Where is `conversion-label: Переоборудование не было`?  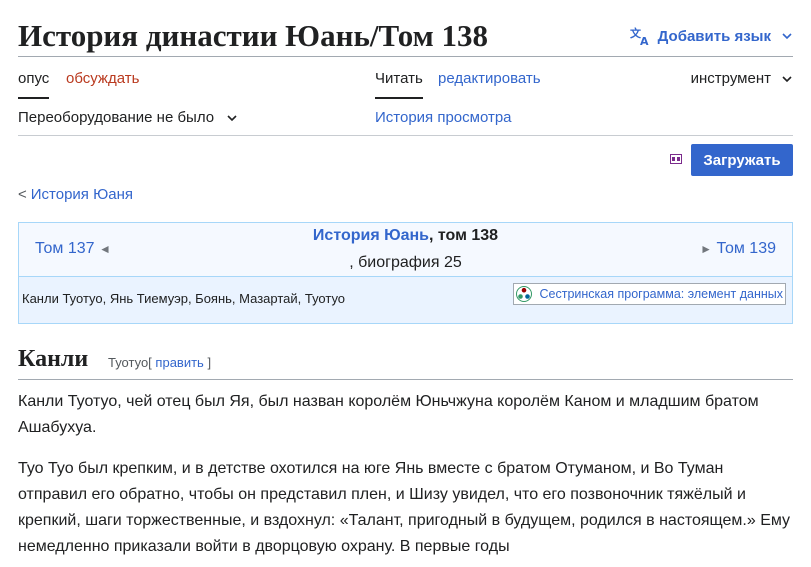 conversion-label: Переоборудование не было is located at coordinates (116, 117).